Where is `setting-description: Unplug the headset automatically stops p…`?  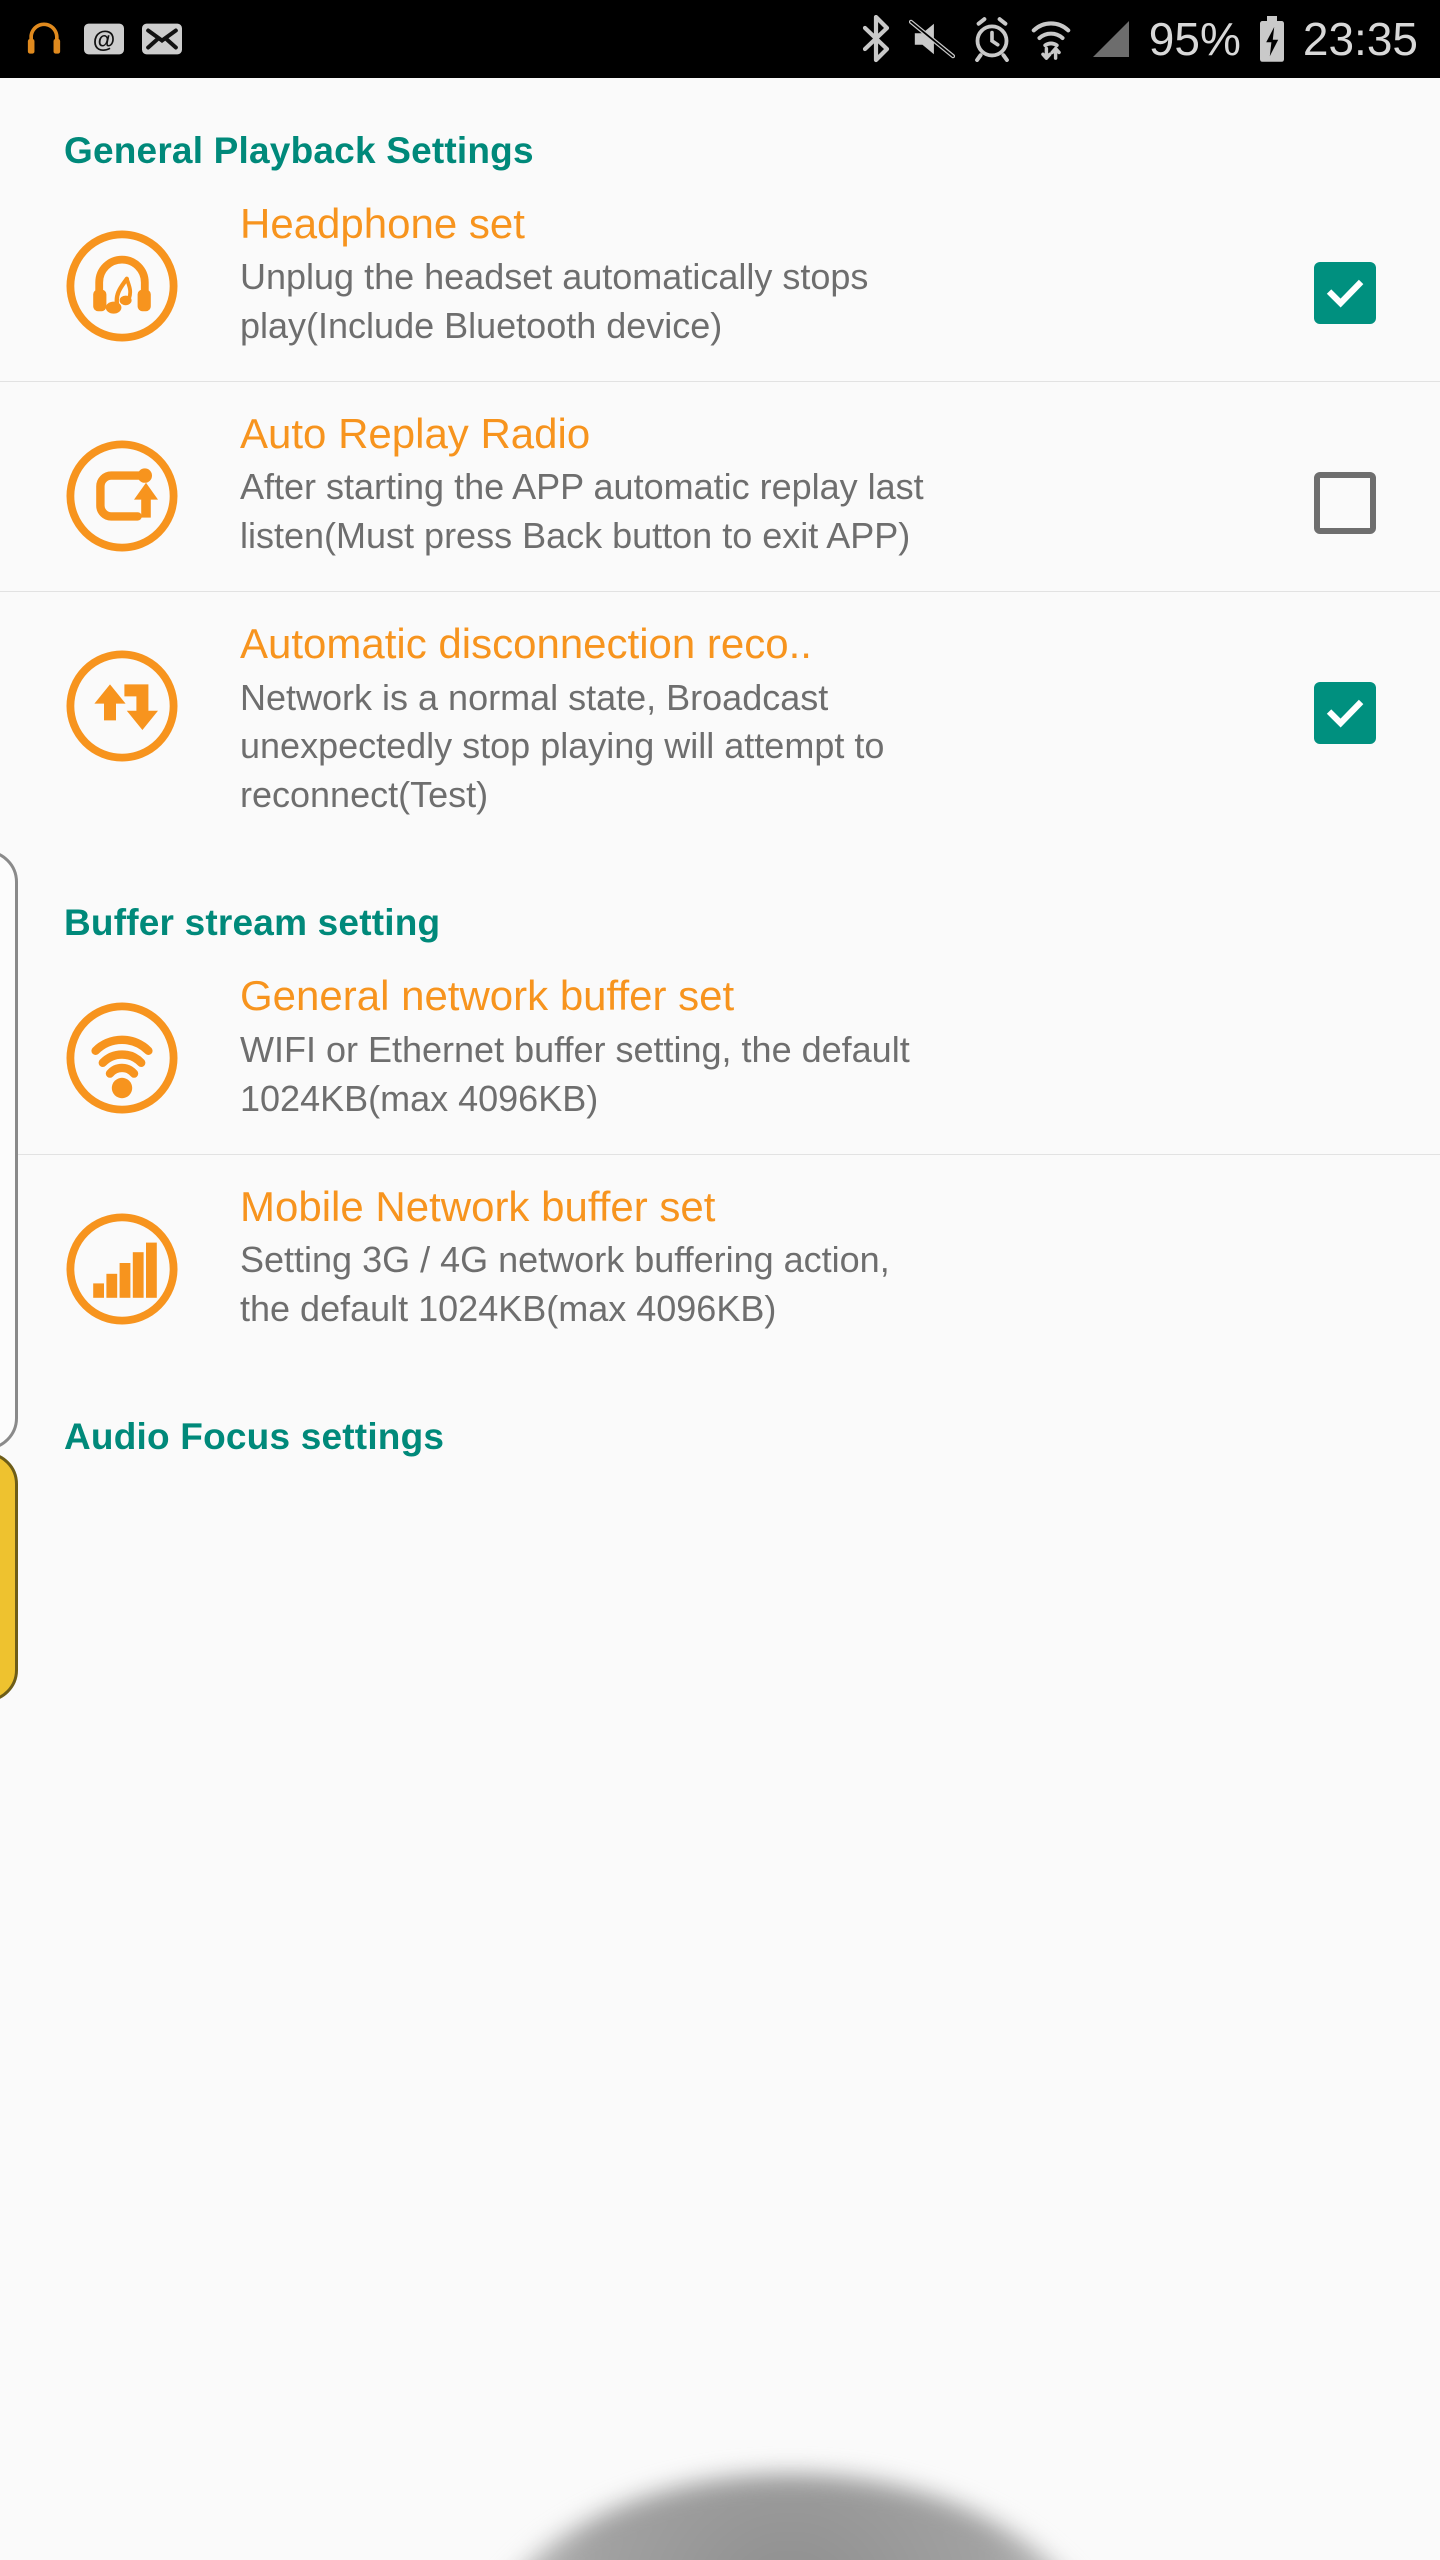
setting-description: Unplug the headset automatically stops p… is located at coordinates (554, 301).